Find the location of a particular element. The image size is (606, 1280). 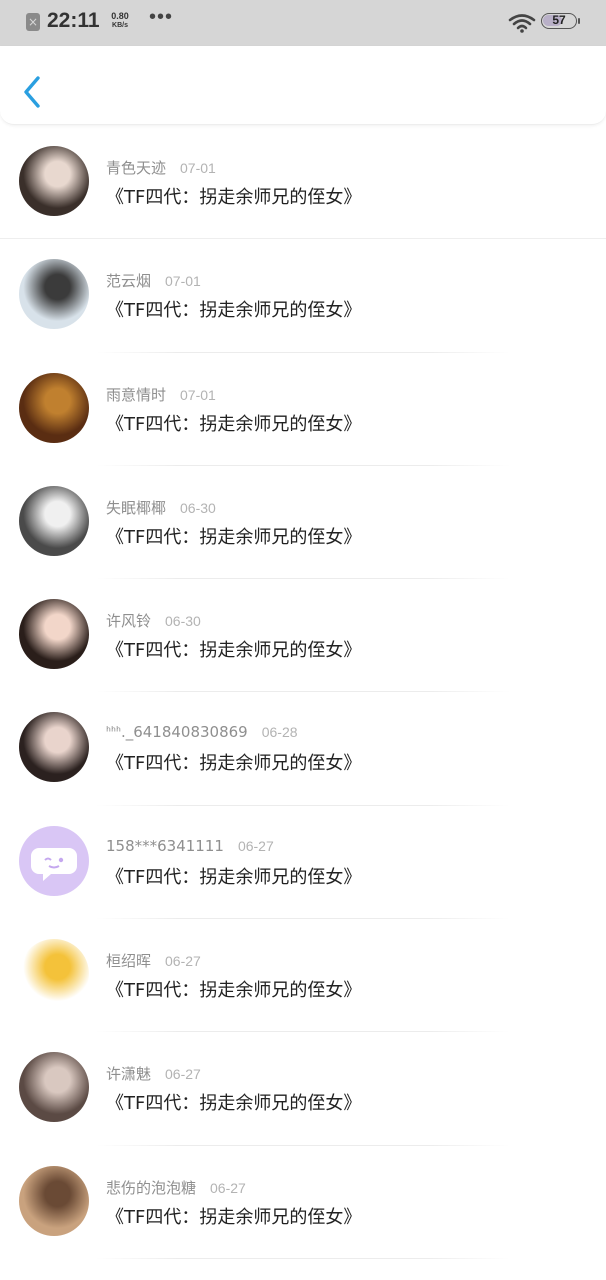

post-date: 06-28 is located at coordinates (279, 732).